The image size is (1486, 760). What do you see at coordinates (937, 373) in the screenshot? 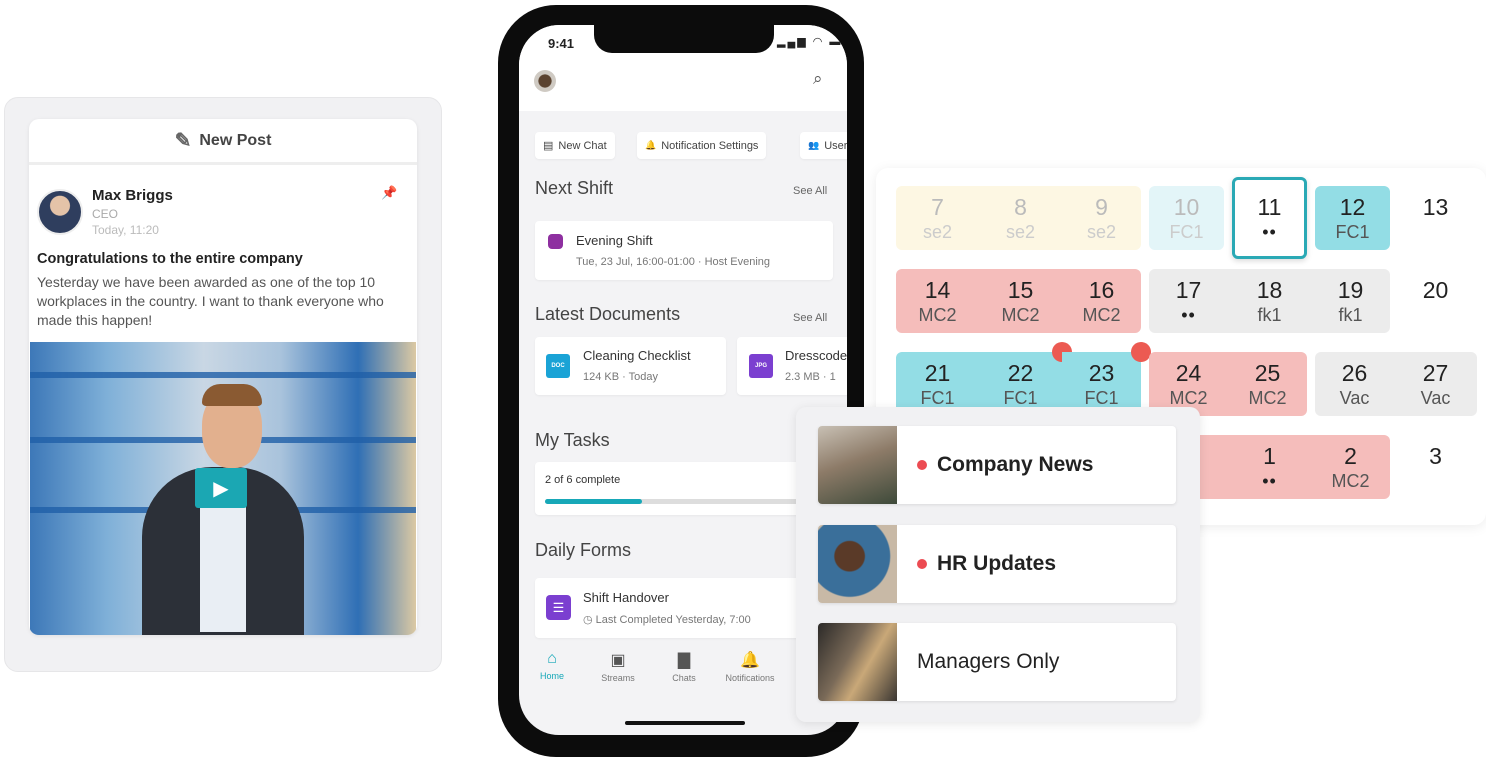
I see `day-number: 21` at bounding box center [937, 373].